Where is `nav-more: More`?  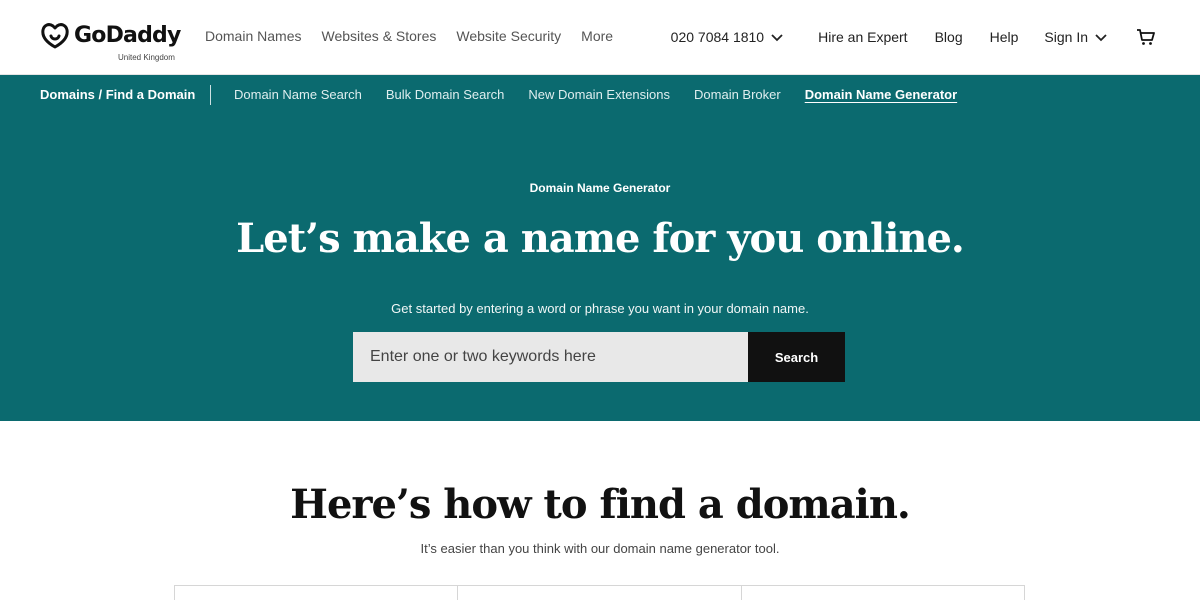
nav-more: More is located at coordinates (597, 36).